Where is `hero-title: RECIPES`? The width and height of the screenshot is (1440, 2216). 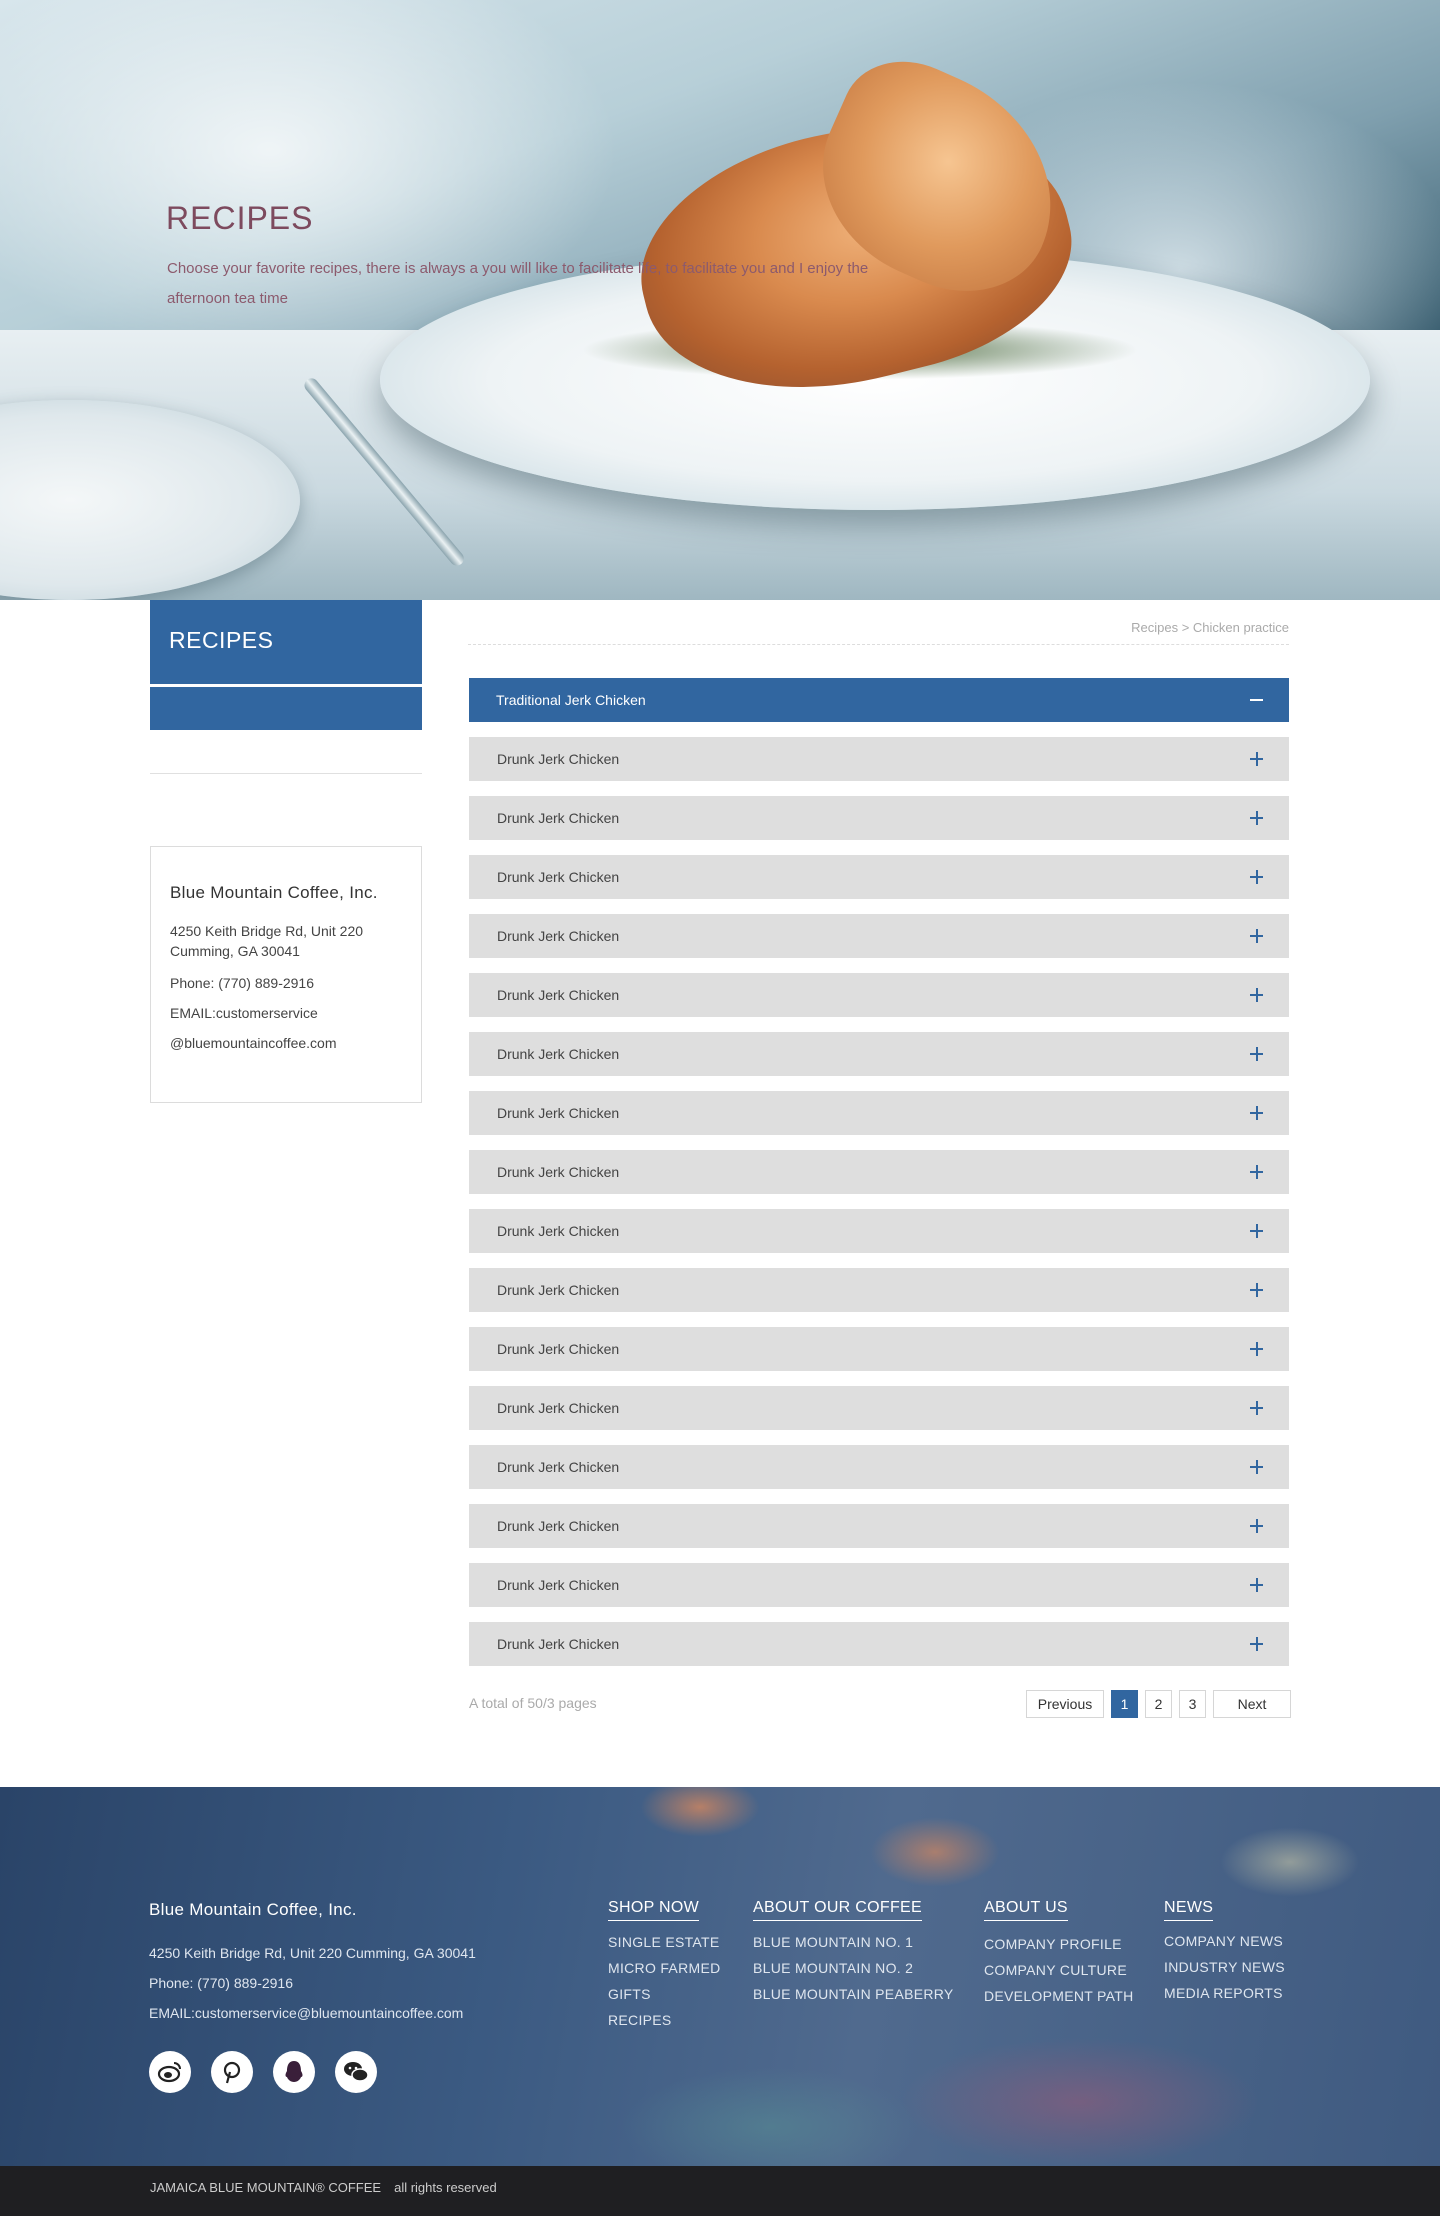 hero-title: RECIPES is located at coordinates (240, 218).